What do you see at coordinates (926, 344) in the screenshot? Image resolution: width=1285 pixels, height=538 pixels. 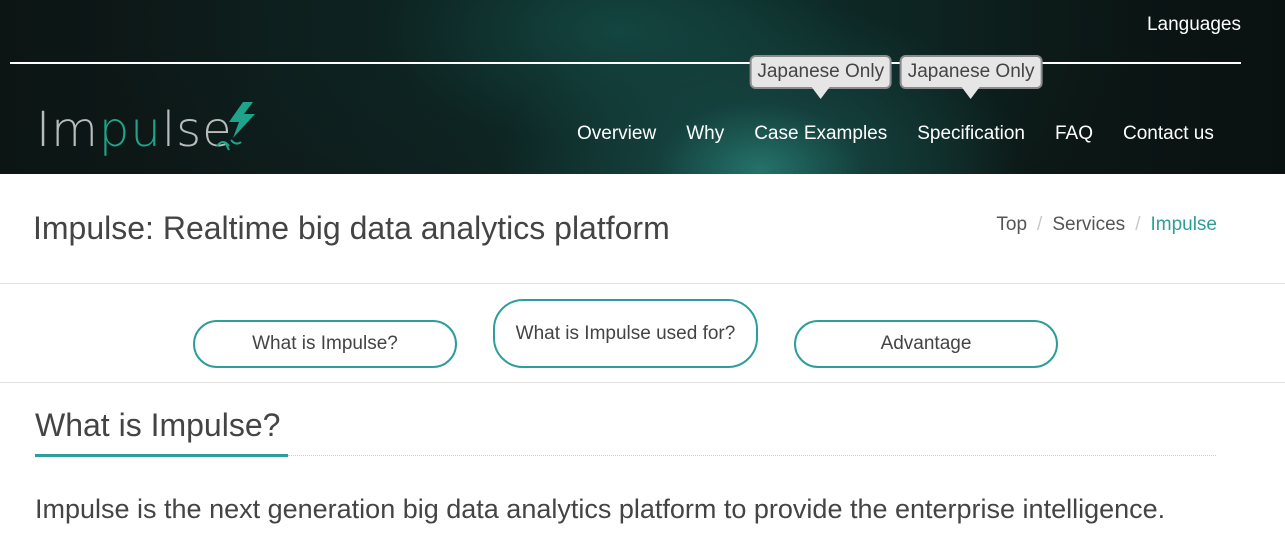 I see `advantage-button: Advantage` at bounding box center [926, 344].